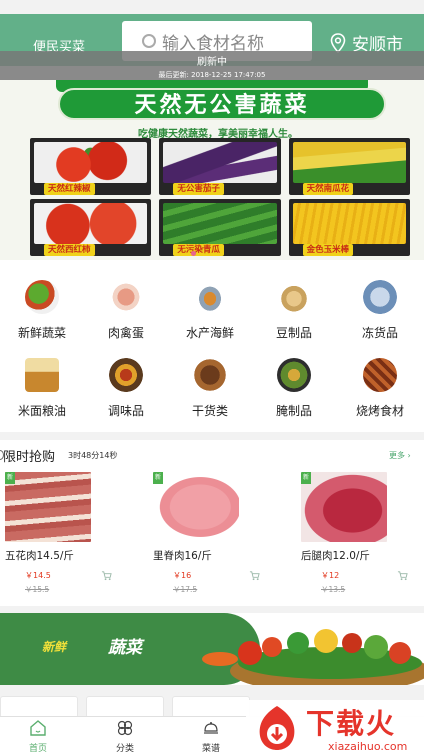 This screenshot has width=424, height=756. I want to click on category-item-meat: 肉禽蛋, so click(126, 310).